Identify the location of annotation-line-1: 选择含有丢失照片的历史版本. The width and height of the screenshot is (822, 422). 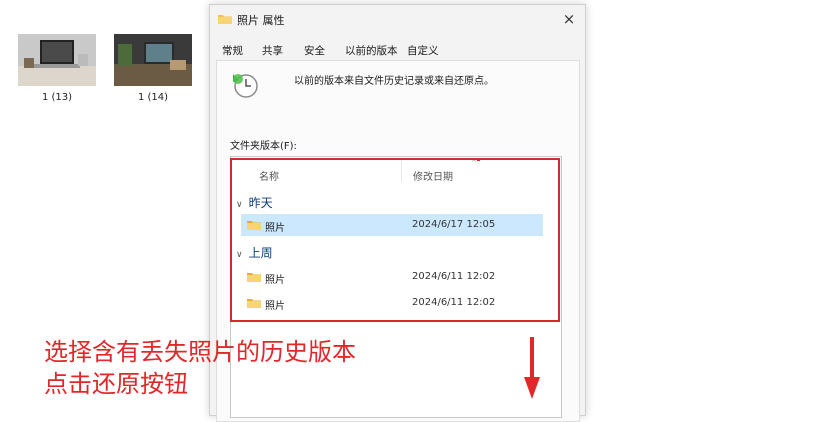
(200, 352).